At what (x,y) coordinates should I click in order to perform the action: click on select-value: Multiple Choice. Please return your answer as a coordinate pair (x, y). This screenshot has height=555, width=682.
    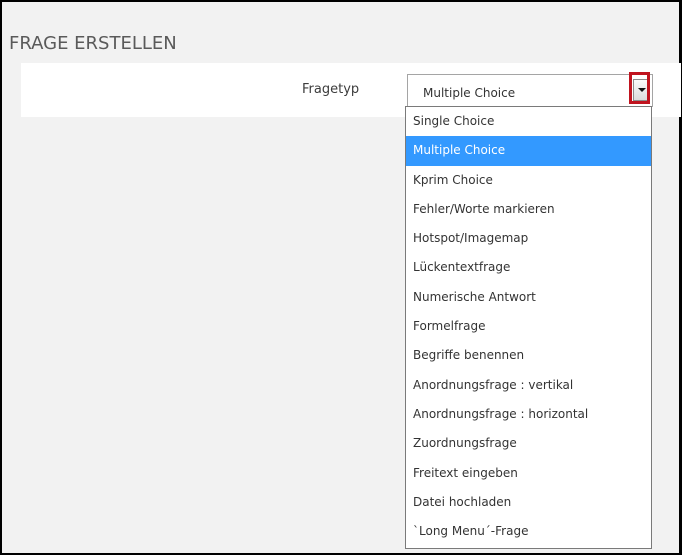
    Looking at the image, I should click on (469, 93).